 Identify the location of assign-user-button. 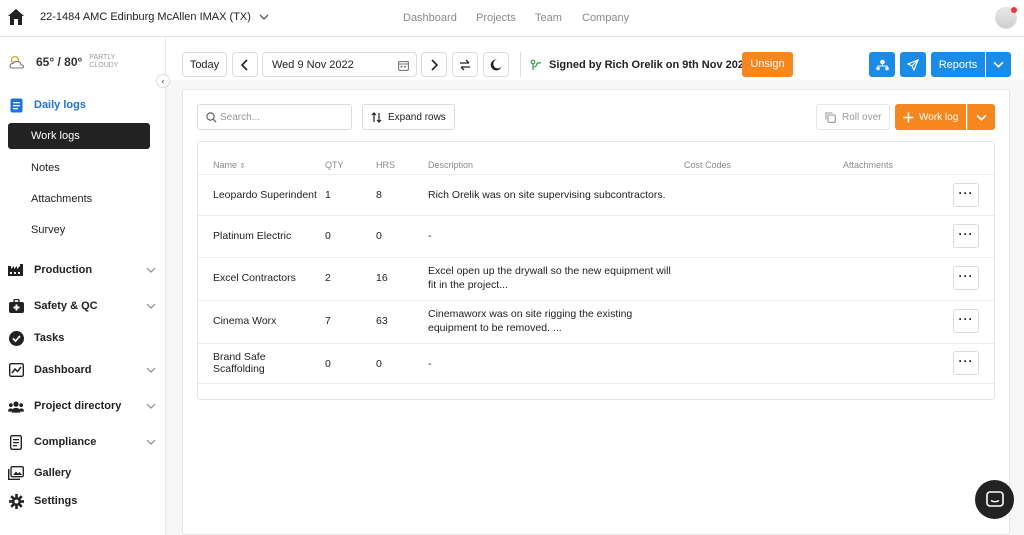
(882, 64).